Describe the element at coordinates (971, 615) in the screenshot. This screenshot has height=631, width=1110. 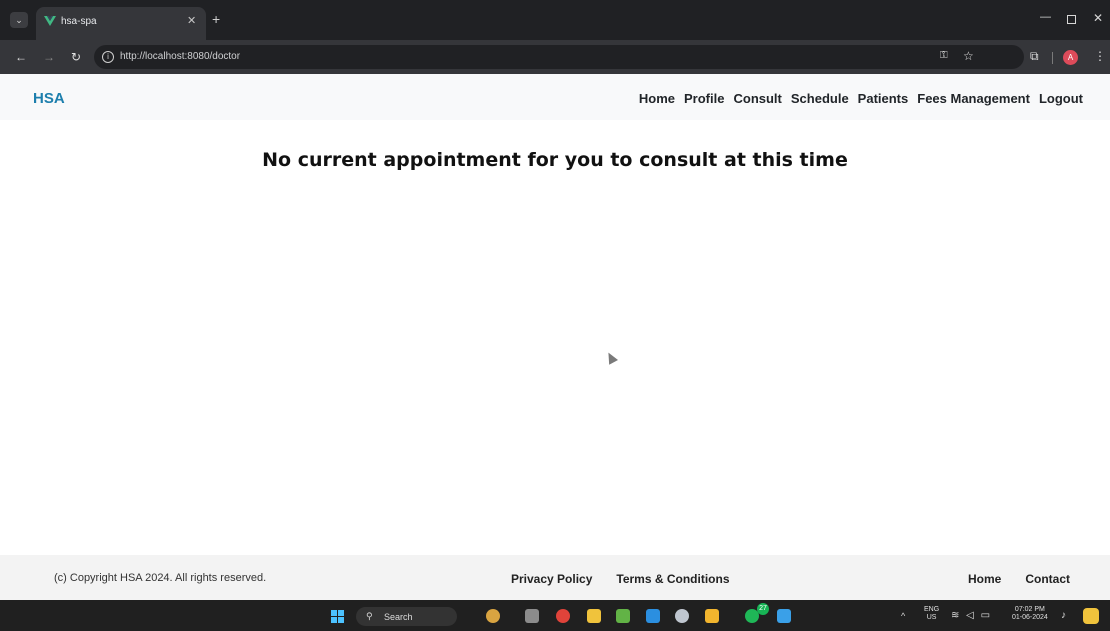
I see `tray-wifi-volume-battery-icons: ≋ ◁ ▭` at that location.